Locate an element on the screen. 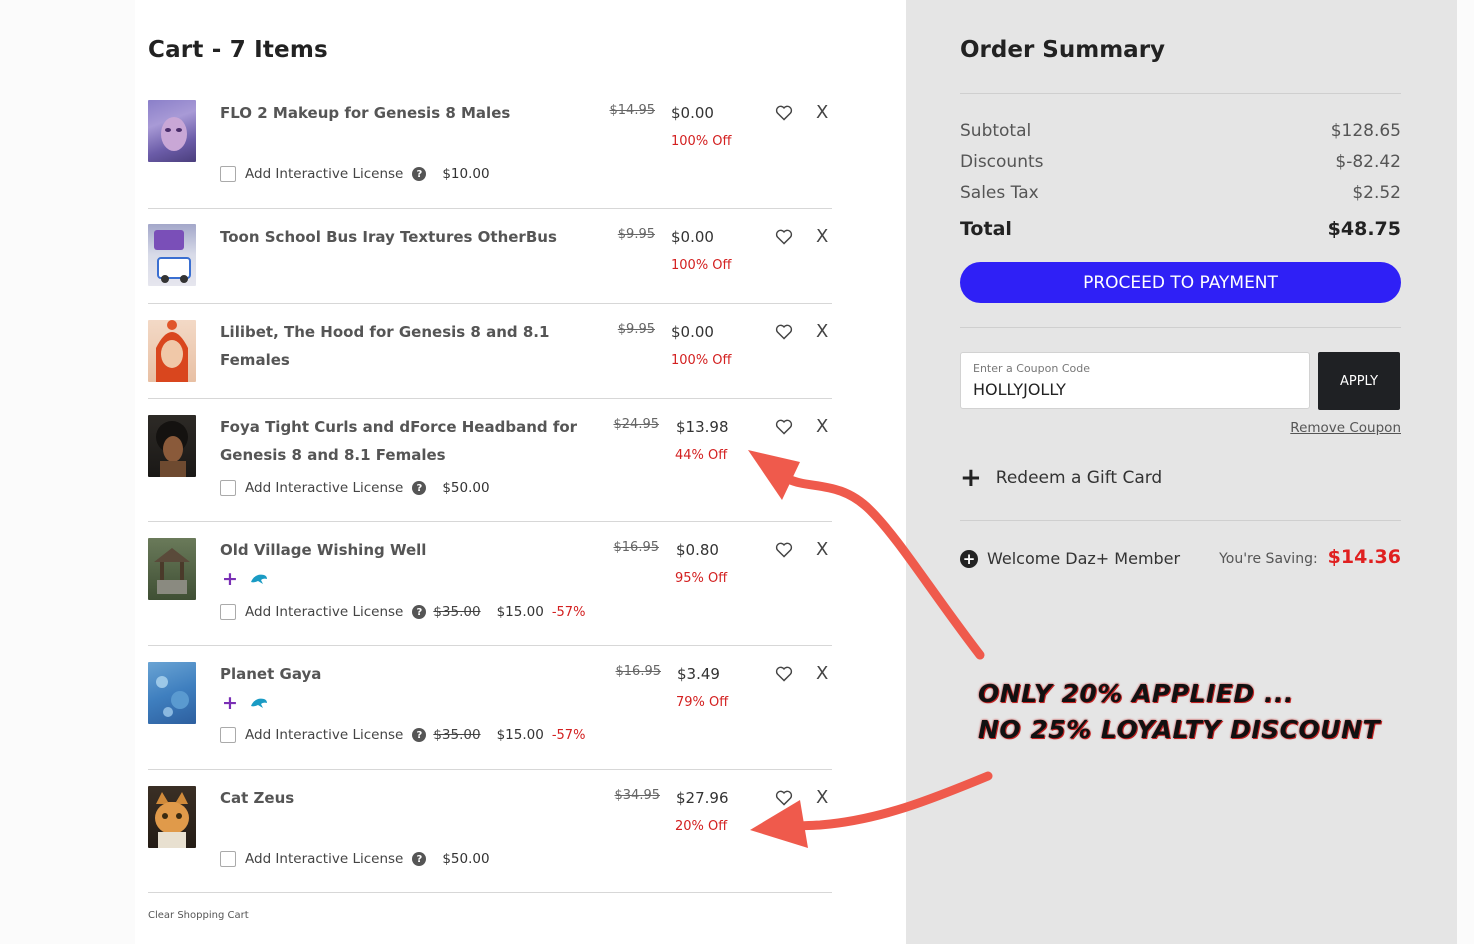  sale-price: $3.49 is located at coordinates (698, 674).